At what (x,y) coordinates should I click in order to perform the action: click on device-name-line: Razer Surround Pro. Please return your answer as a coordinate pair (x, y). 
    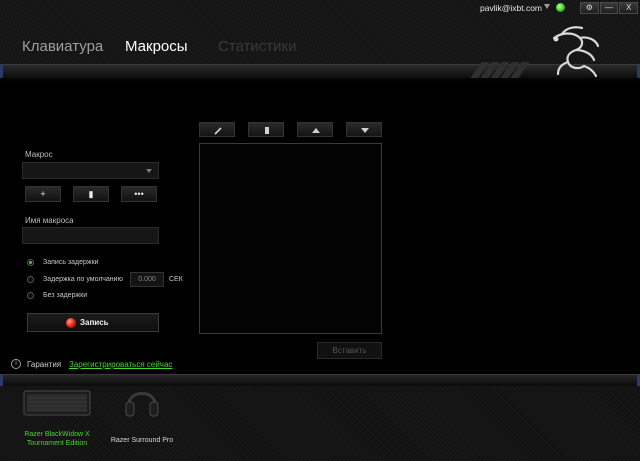
    Looking at the image, I should click on (142, 440).